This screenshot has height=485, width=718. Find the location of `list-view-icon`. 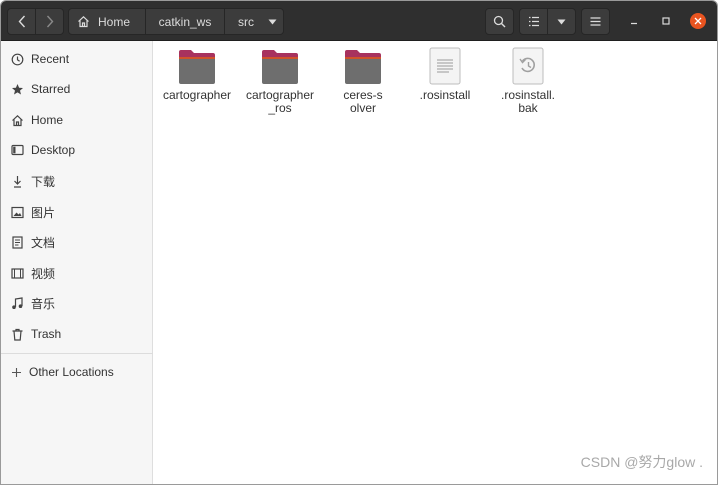

list-view-icon is located at coordinates (533, 21).